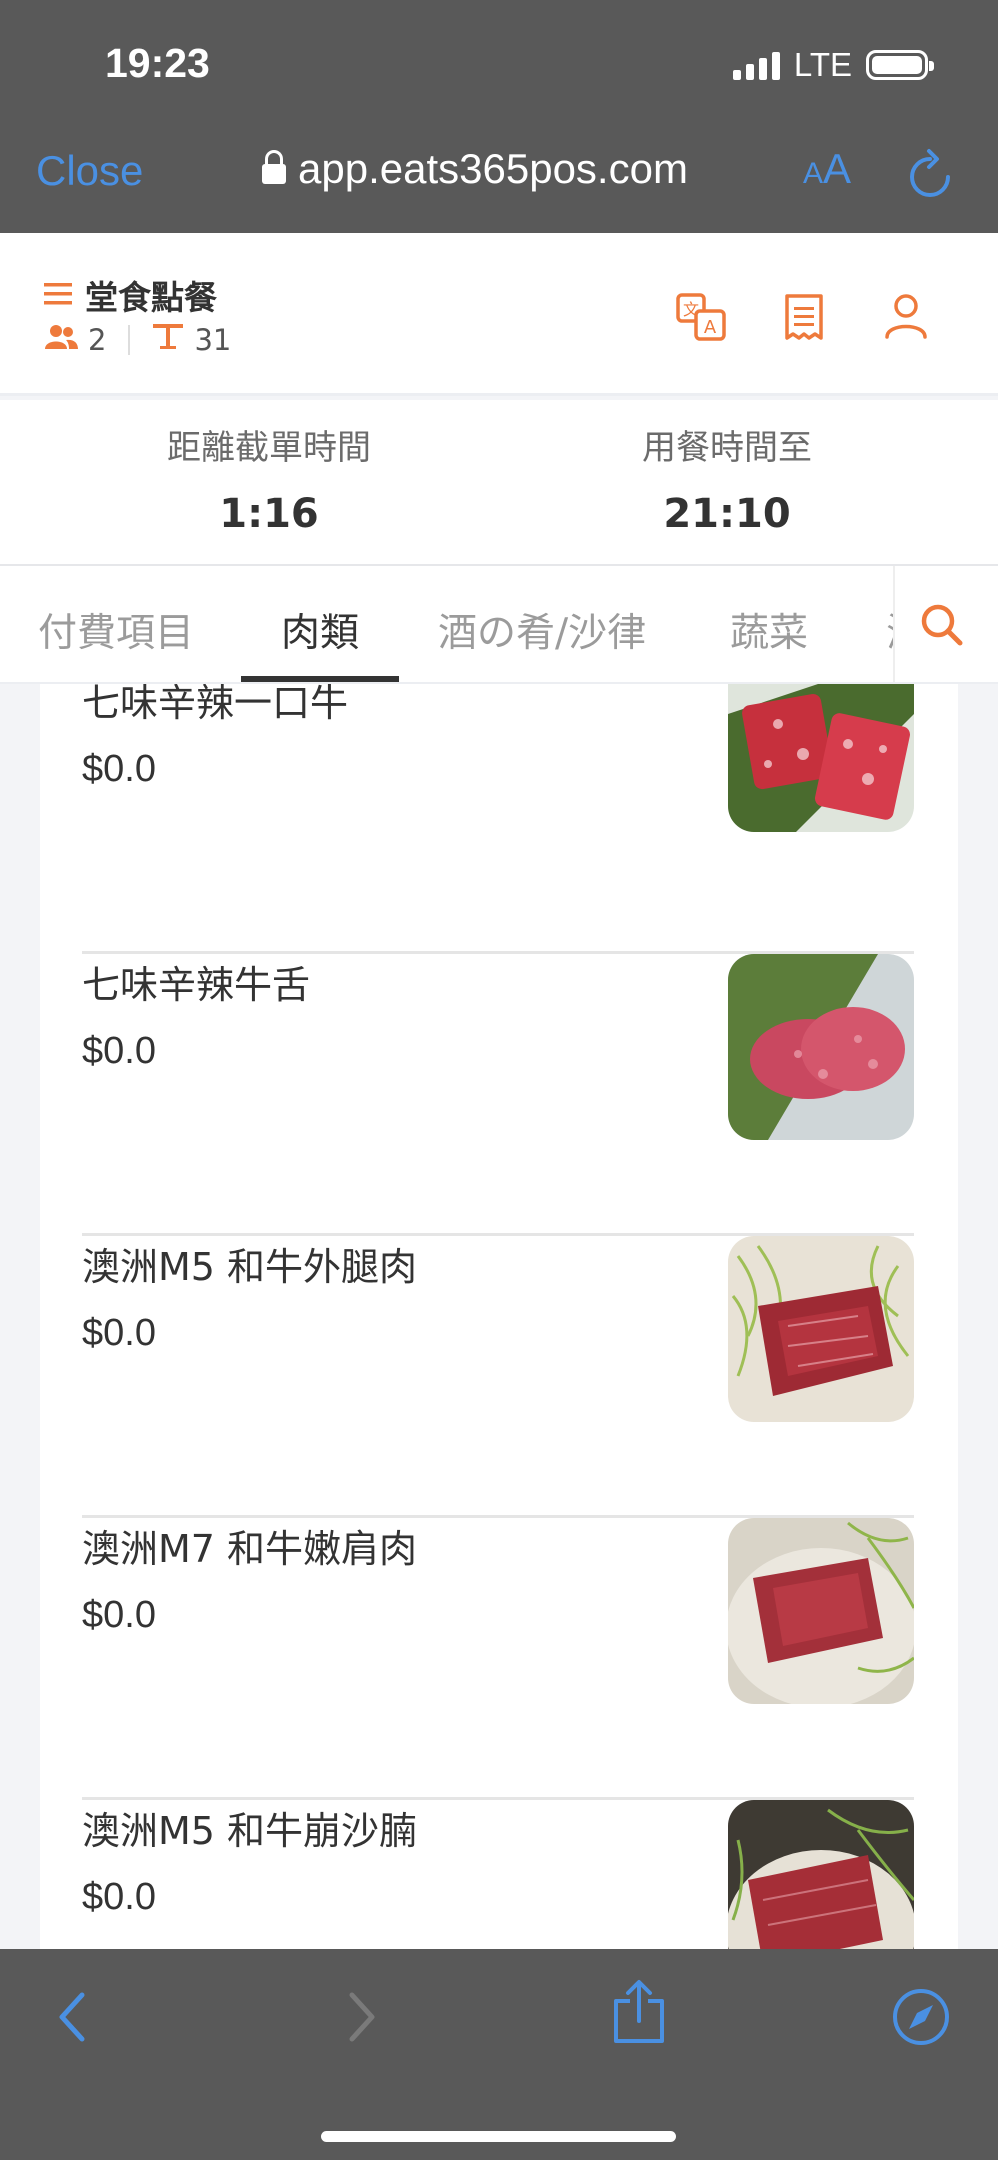 This screenshot has height=2160, width=998. Describe the element at coordinates (269, 514) in the screenshot. I see `cutoff-value: 1:16` at that location.